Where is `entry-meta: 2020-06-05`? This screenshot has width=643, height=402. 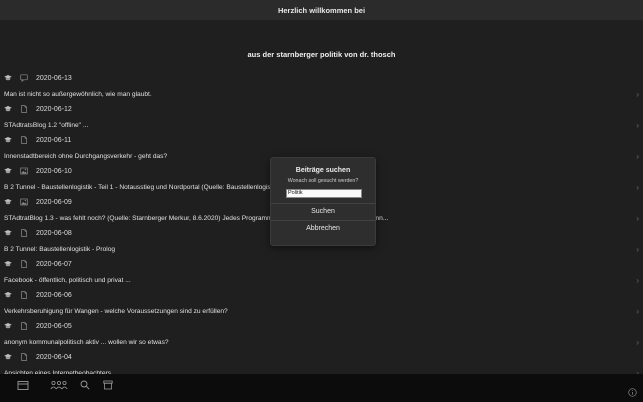
entry-meta: 2020-06-05 is located at coordinates (38, 326).